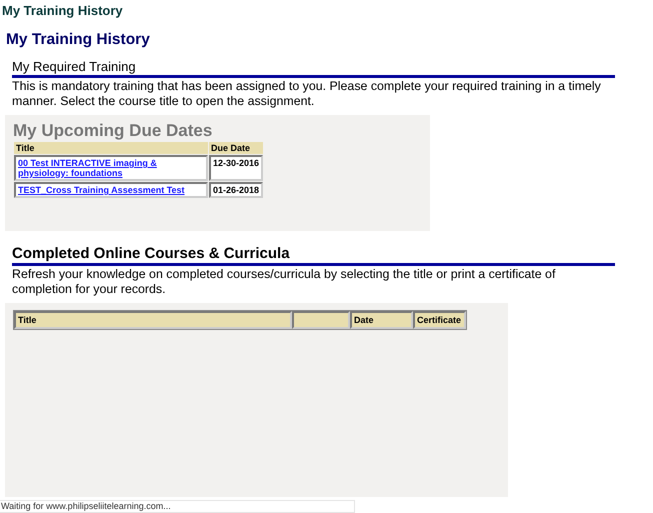 The height and width of the screenshot is (513, 653). What do you see at coordinates (78, 40) in the screenshot?
I see `page-heading: My Training History` at bounding box center [78, 40].